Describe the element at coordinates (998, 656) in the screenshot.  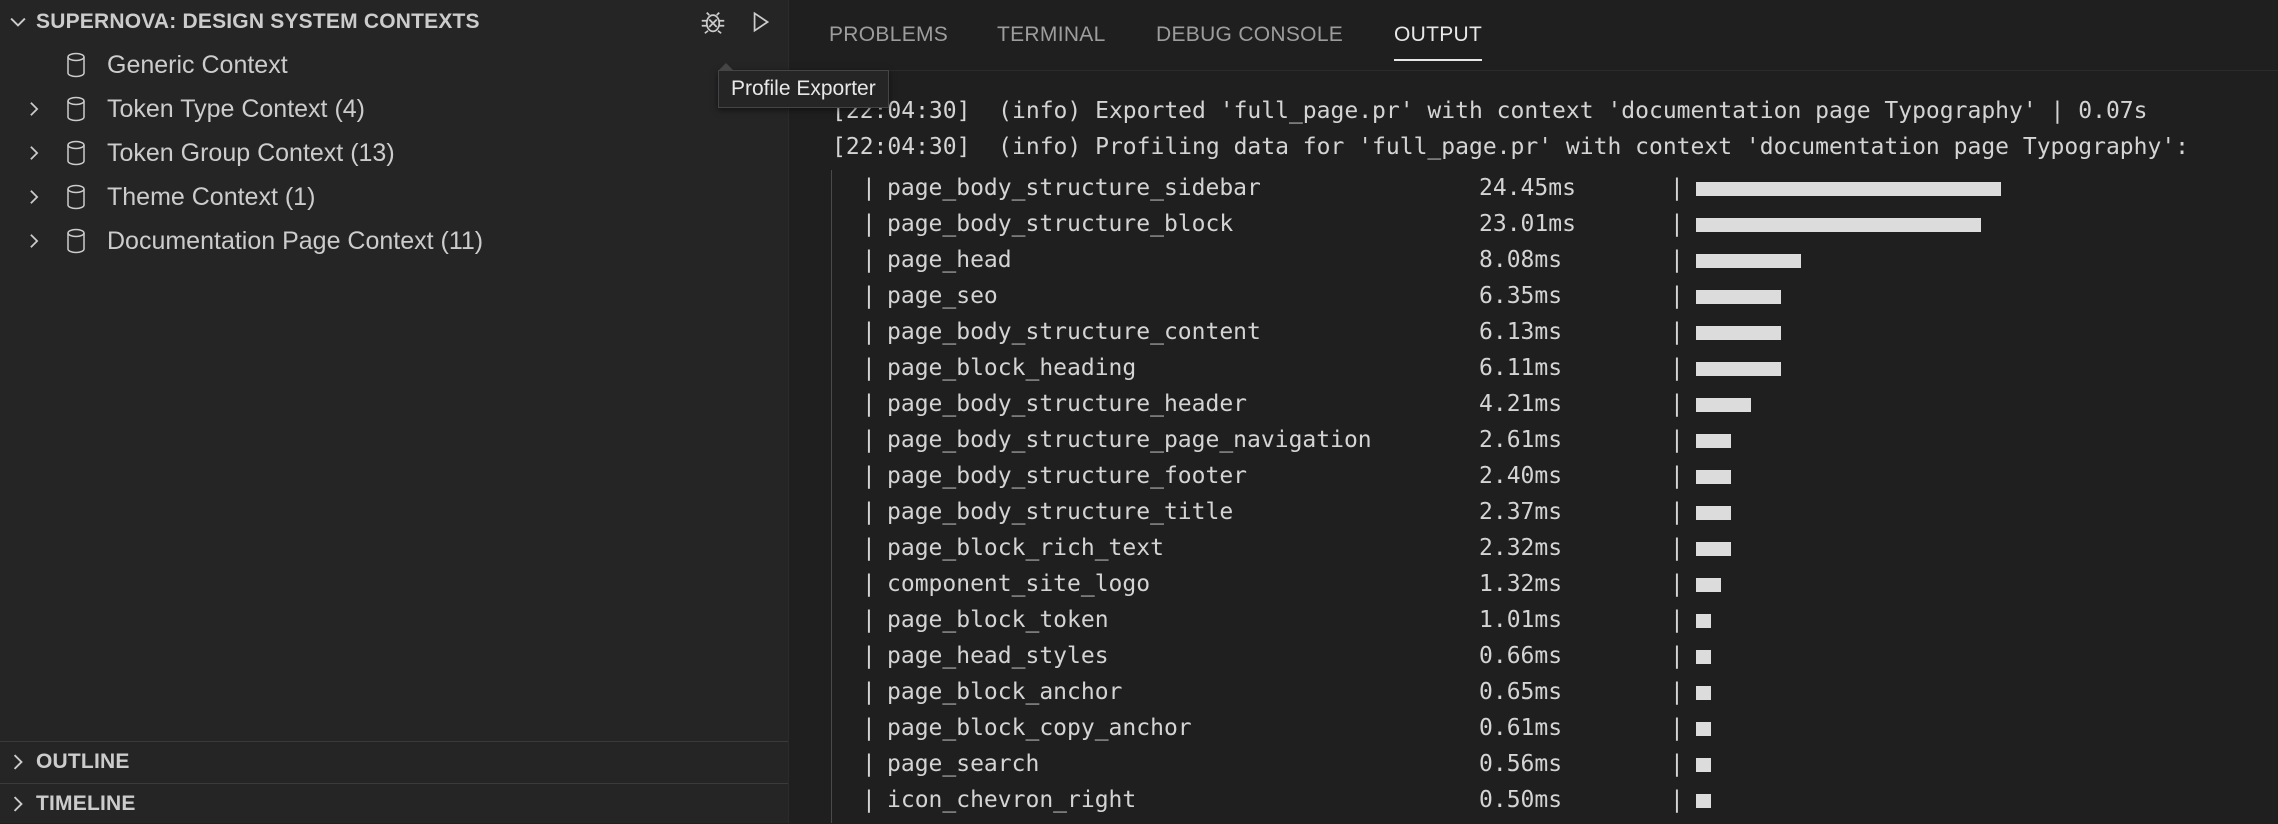
I see `profile-name: page_head_styles` at that location.